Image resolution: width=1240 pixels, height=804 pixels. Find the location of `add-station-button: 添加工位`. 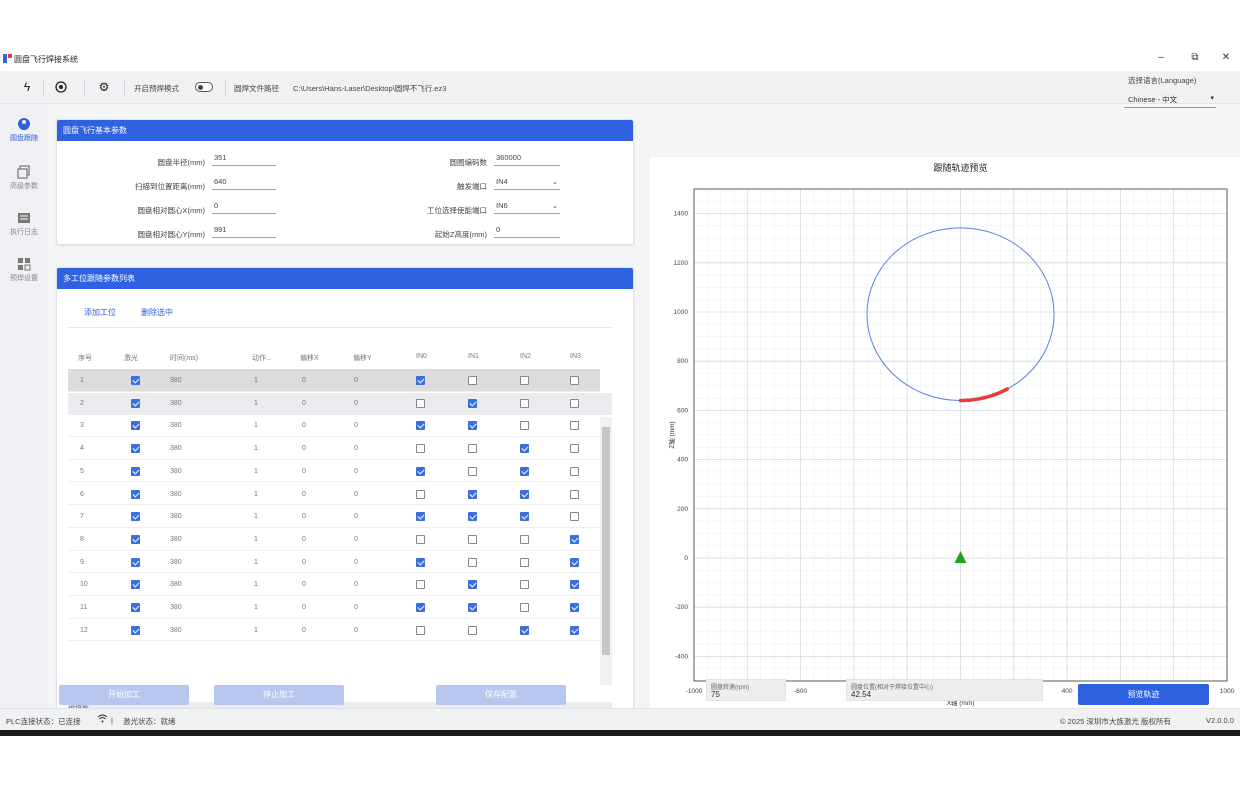

add-station-button: 添加工位 is located at coordinates (100, 312).